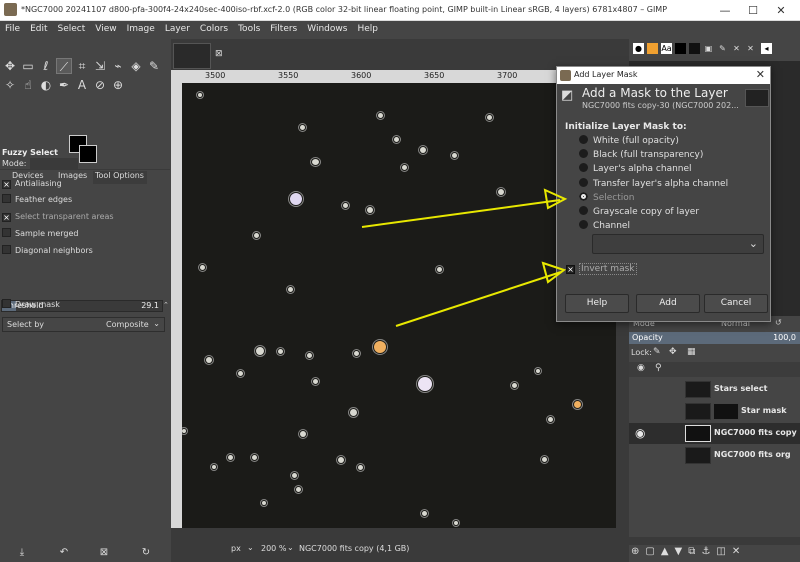 Image resolution: width=800 pixels, height=562 pixels. What do you see at coordinates (58, 217) in the screenshot?
I see `option-select-transparent: × Select transparent areas` at bounding box center [58, 217].